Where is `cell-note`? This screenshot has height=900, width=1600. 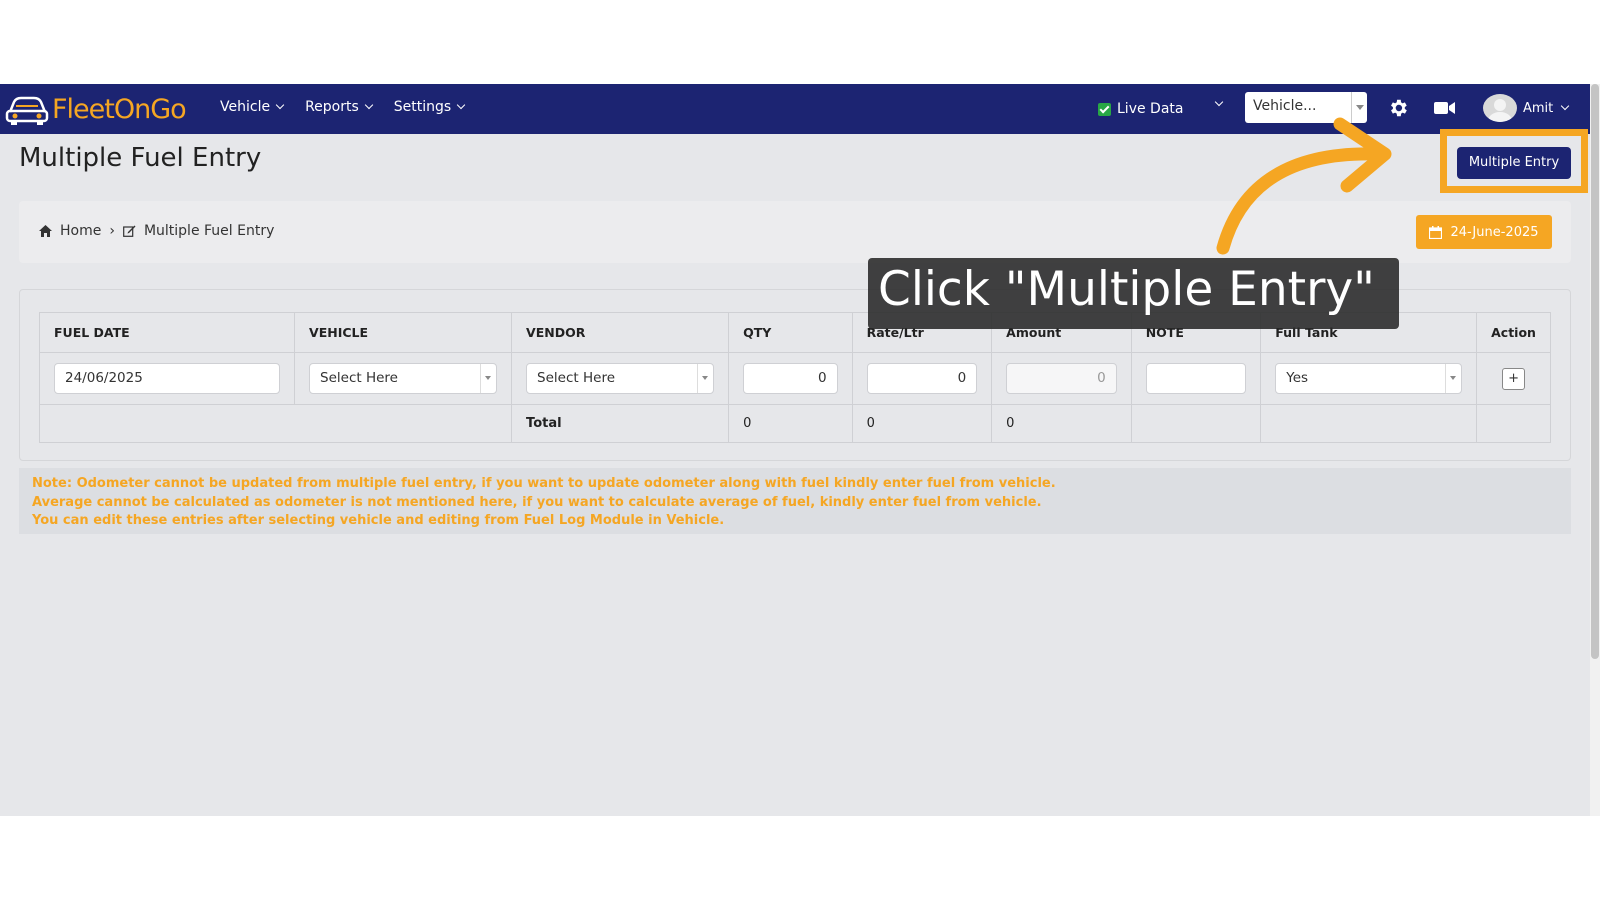
cell-note is located at coordinates (1196, 378).